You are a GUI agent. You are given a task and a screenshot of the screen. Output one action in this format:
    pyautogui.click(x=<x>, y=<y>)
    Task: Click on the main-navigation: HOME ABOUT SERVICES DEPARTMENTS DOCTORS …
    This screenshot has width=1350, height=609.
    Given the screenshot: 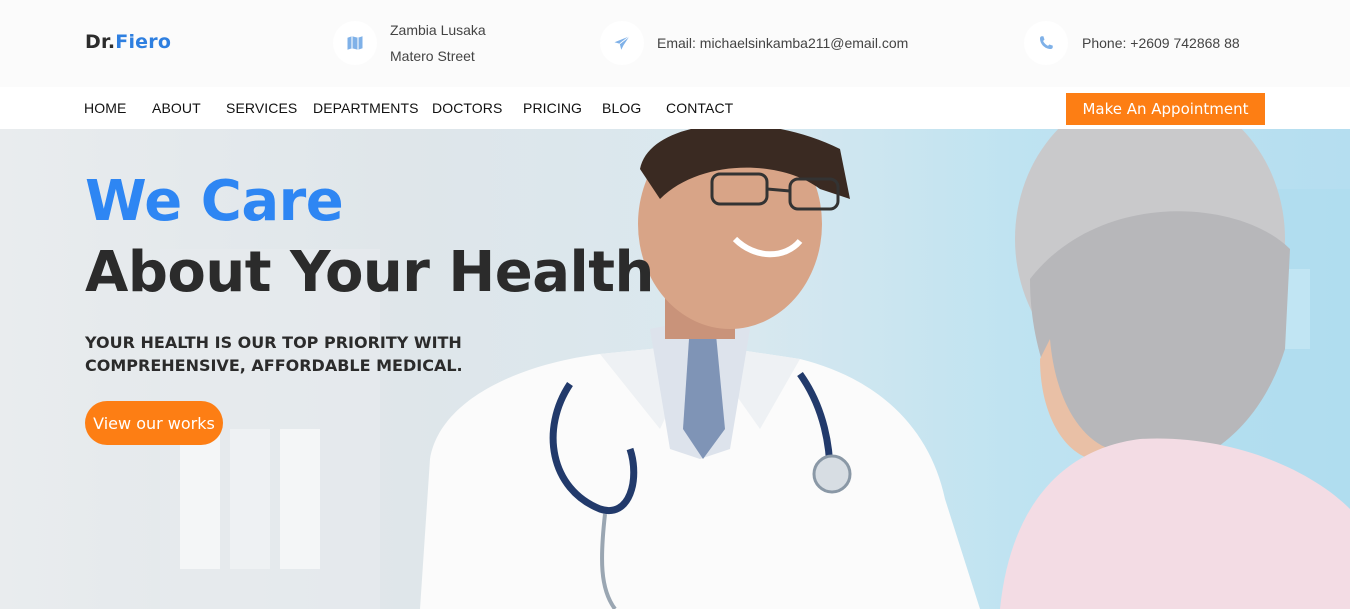 What is the action you would take?
    pyautogui.click(x=675, y=108)
    